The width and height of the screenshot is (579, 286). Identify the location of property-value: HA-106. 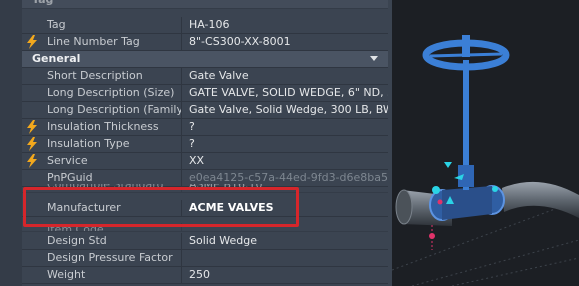
(285, 25).